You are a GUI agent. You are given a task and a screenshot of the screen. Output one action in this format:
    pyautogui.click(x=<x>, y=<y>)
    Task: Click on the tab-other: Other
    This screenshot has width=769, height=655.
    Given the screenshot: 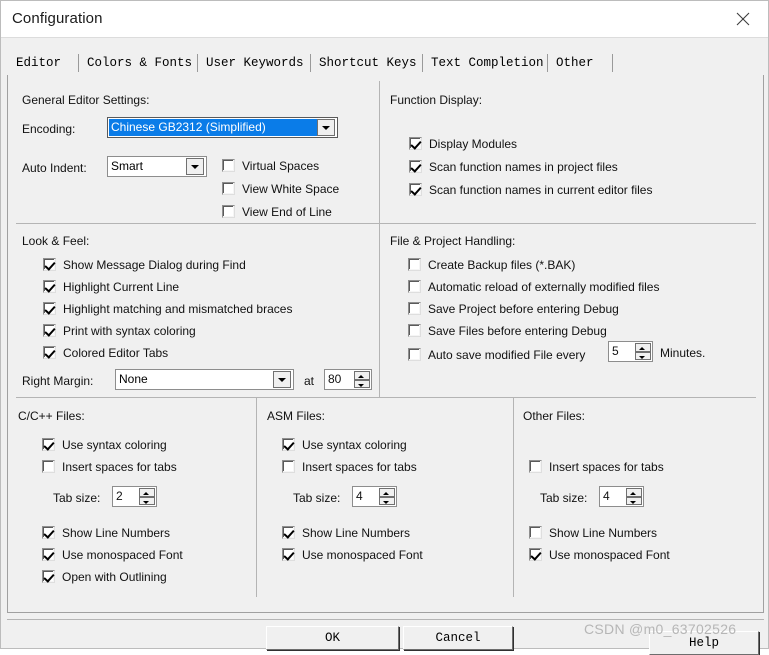 What is the action you would take?
    pyautogui.click(x=575, y=63)
    